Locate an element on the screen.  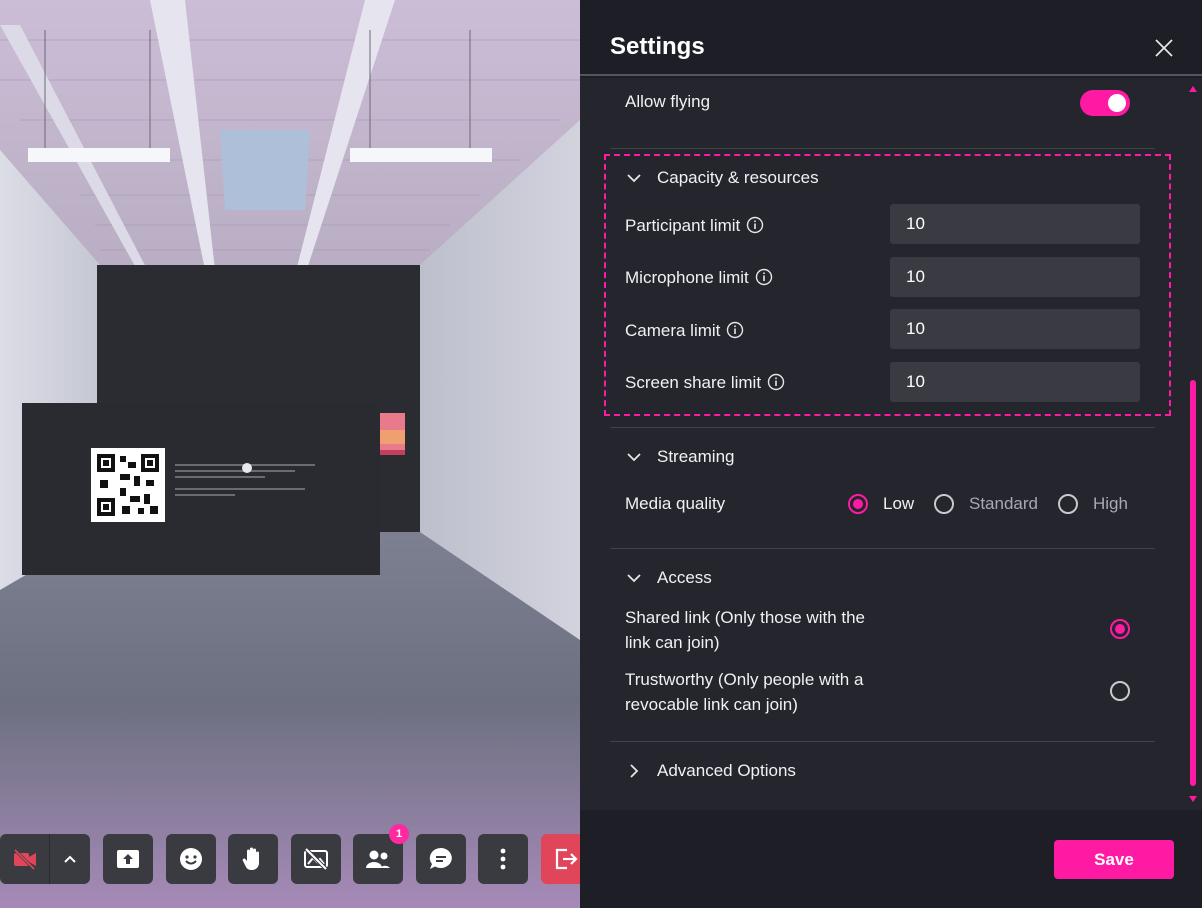
settings-header: Settings is located at coordinates (891, 38).